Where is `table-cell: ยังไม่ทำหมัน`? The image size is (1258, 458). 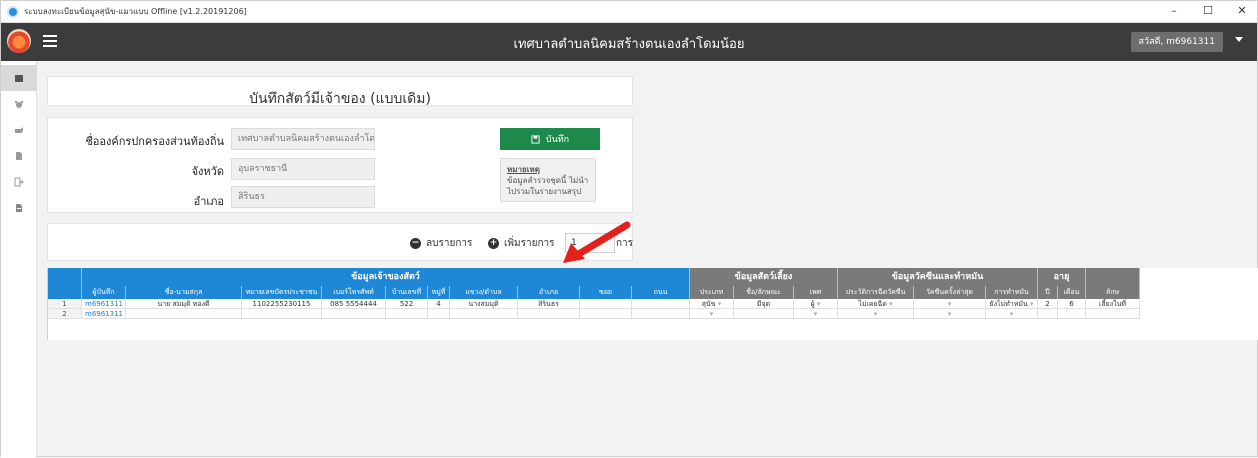
table-cell: ยังไม่ทำหมัน is located at coordinates (1012, 304).